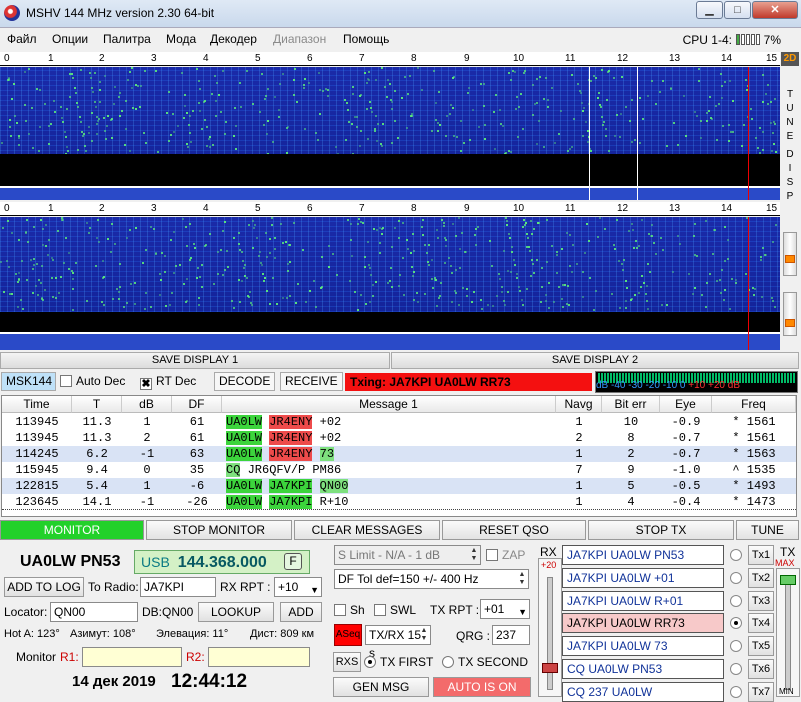 Image resolution: width=801 pixels, height=702 pixels. Describe the element at coordinates (643, 600) in the screenshot. I see `tx-message-3: JA7KPI UA0LW R+01` at that location.